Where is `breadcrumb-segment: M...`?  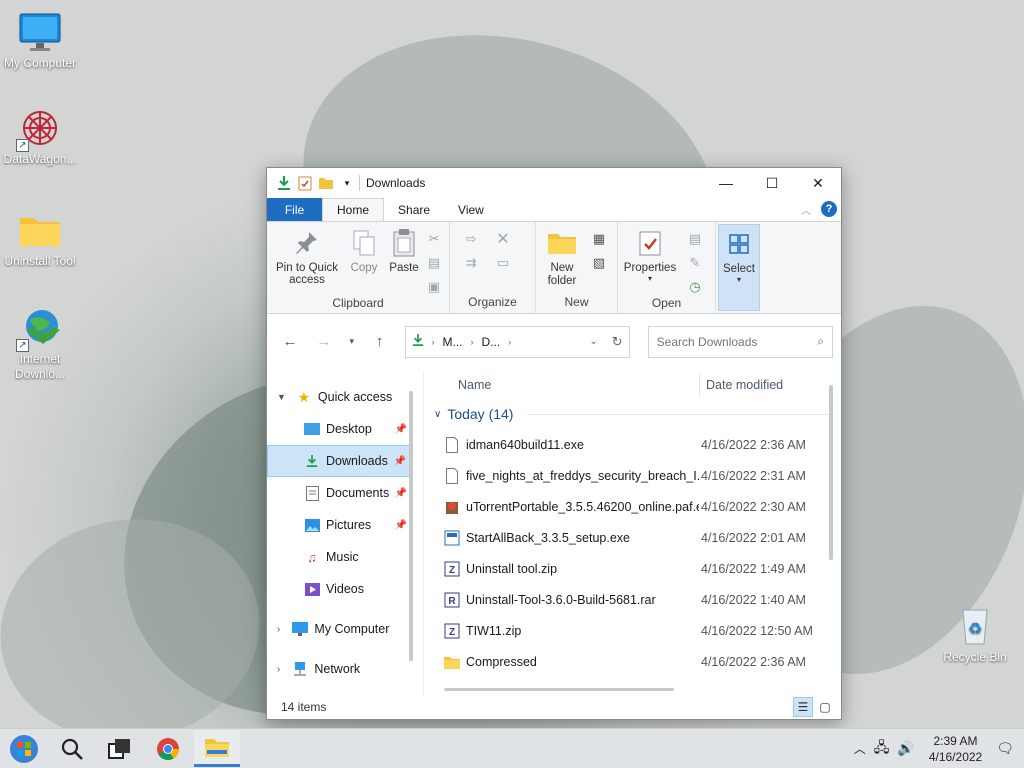
breadcrumb-segment: M... is located at coordinates (453, 342).